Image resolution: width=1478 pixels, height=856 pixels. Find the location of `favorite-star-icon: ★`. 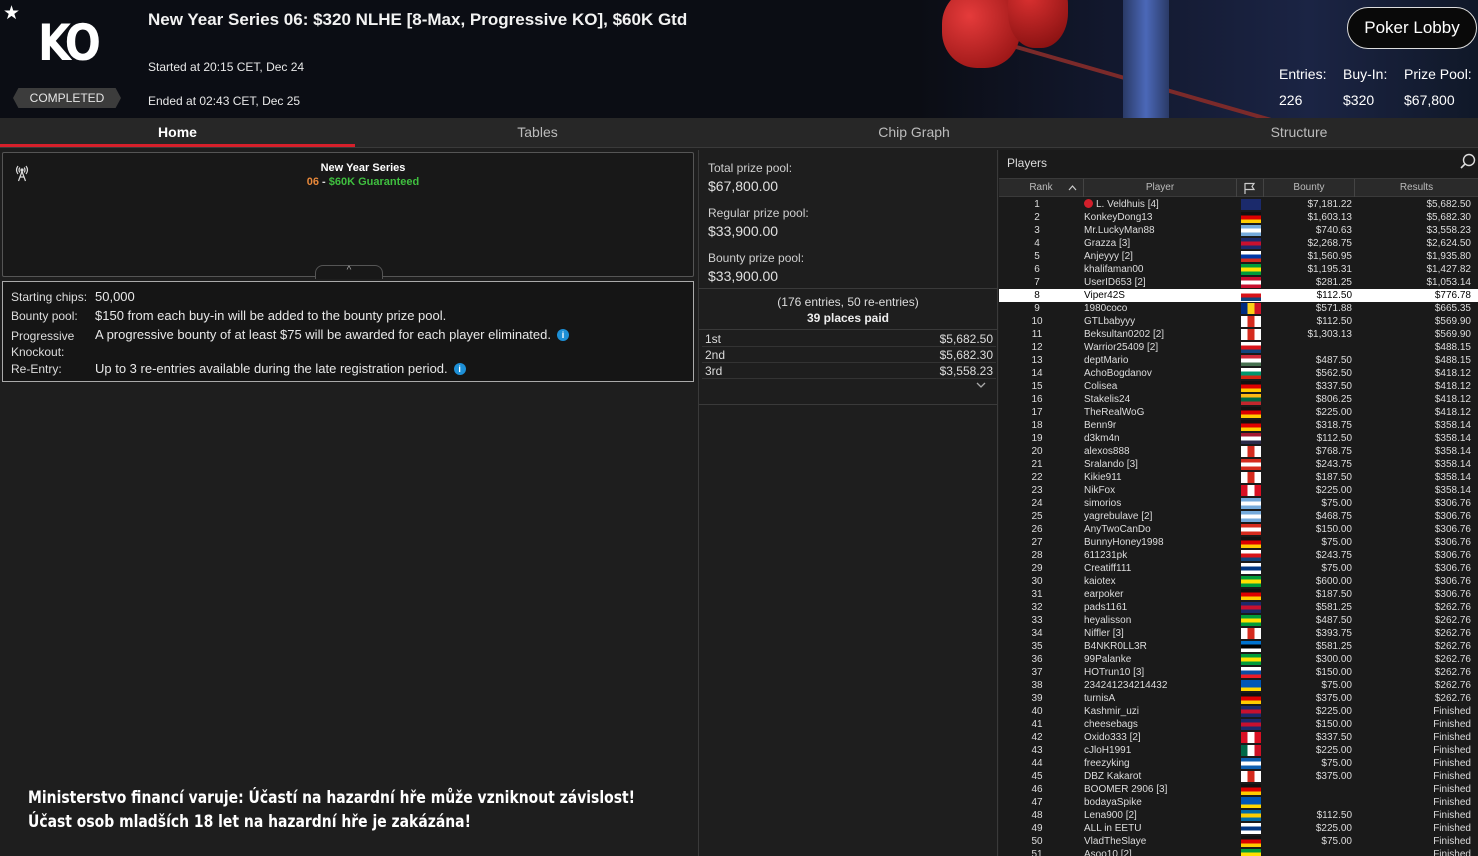

favorite-star-icon: ★ is located at coordinates (11, 13).